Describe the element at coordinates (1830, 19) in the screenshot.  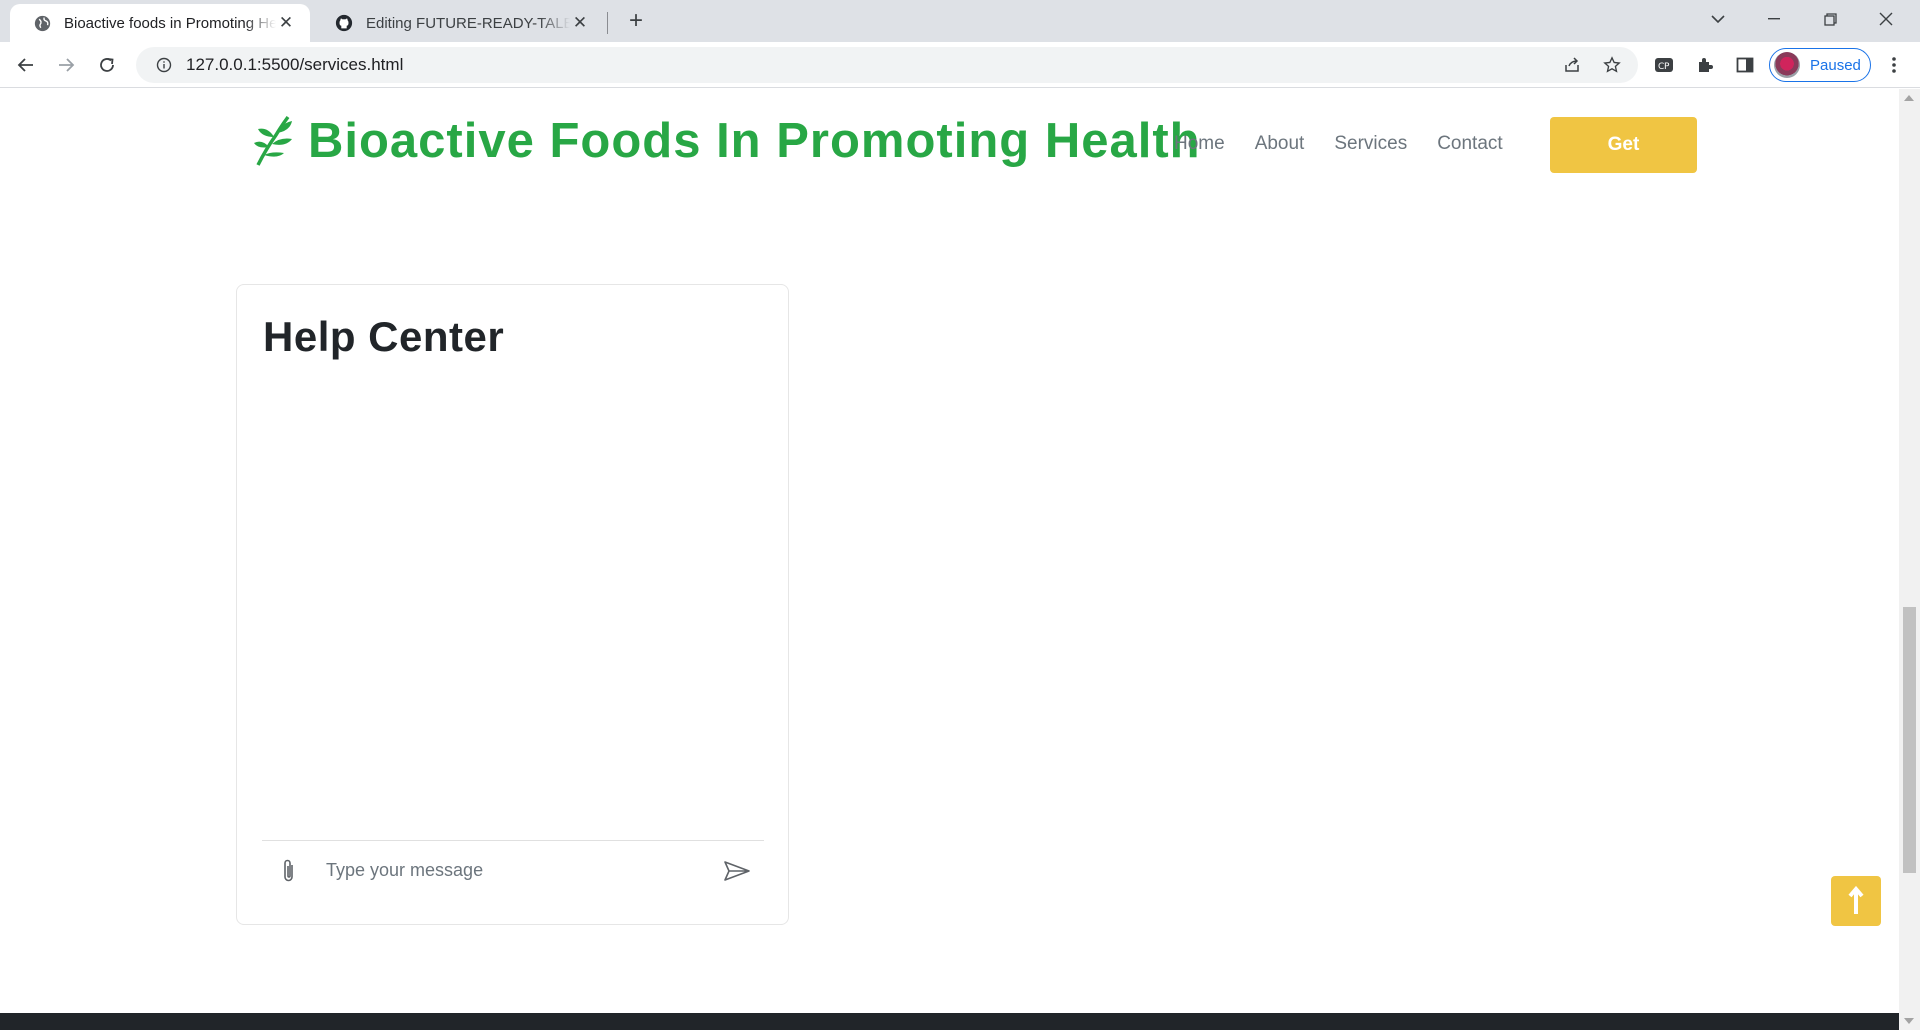
I see `restore-icon` at that location.